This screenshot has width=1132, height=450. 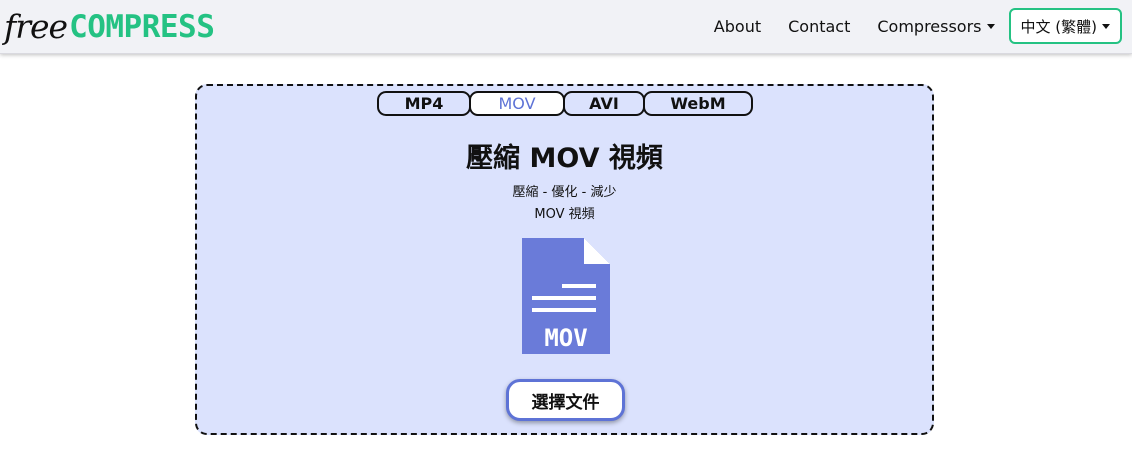 What do you see at coordinates (737, 26) in the screenshot?
I see `nav-about-link: About` at bounding box center [737, 26].